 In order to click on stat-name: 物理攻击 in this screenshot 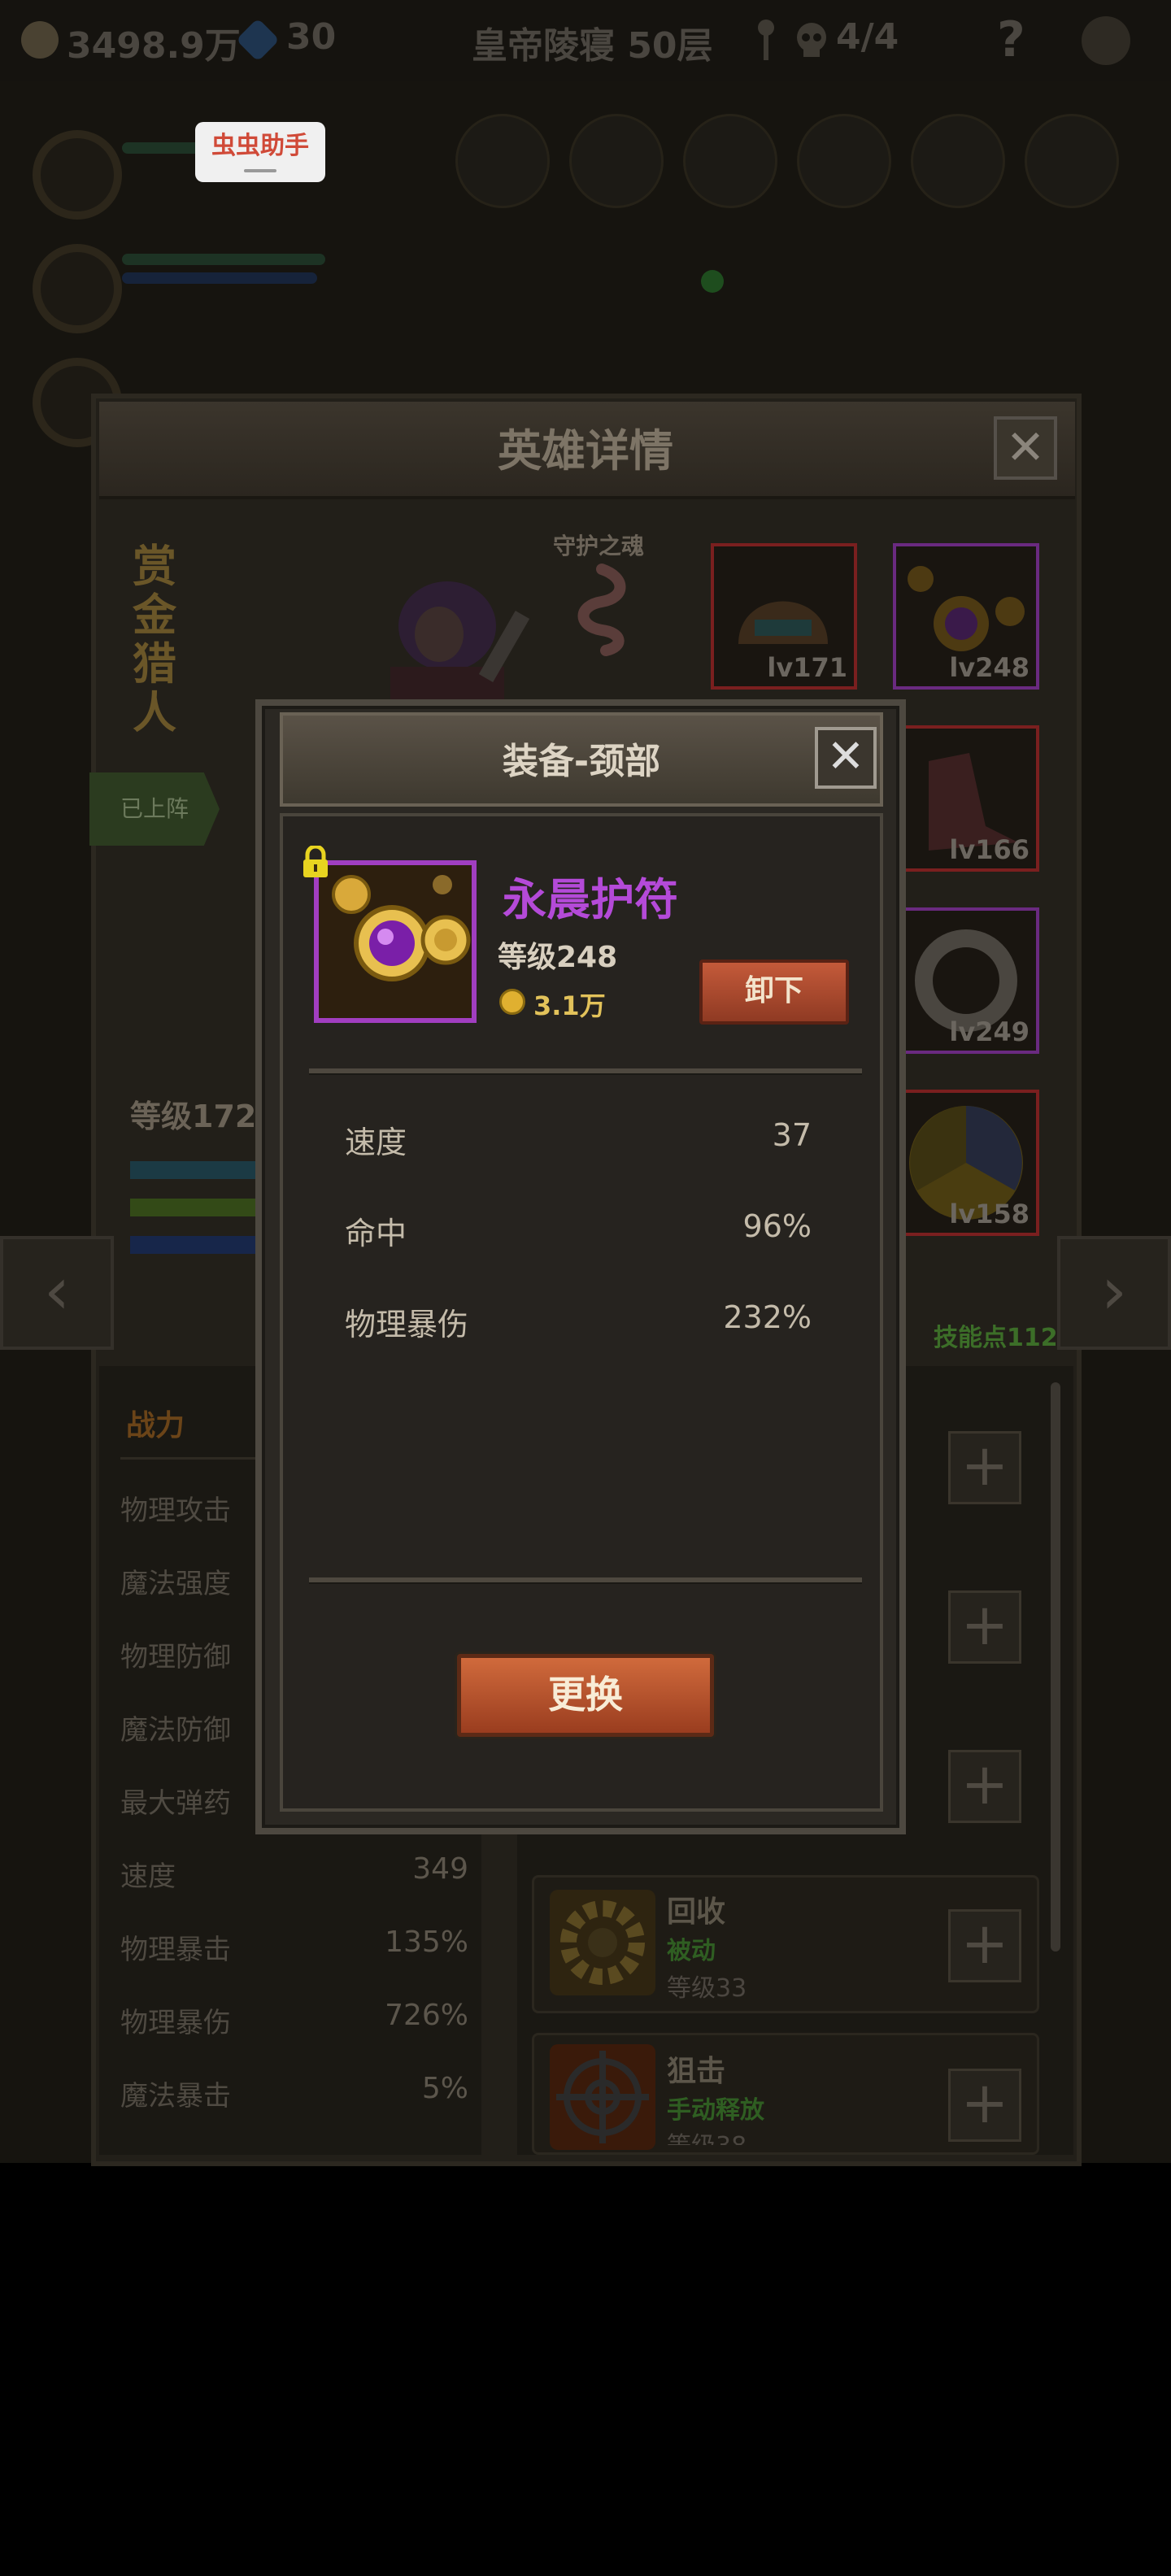, I will do `click(175, 1511)`.